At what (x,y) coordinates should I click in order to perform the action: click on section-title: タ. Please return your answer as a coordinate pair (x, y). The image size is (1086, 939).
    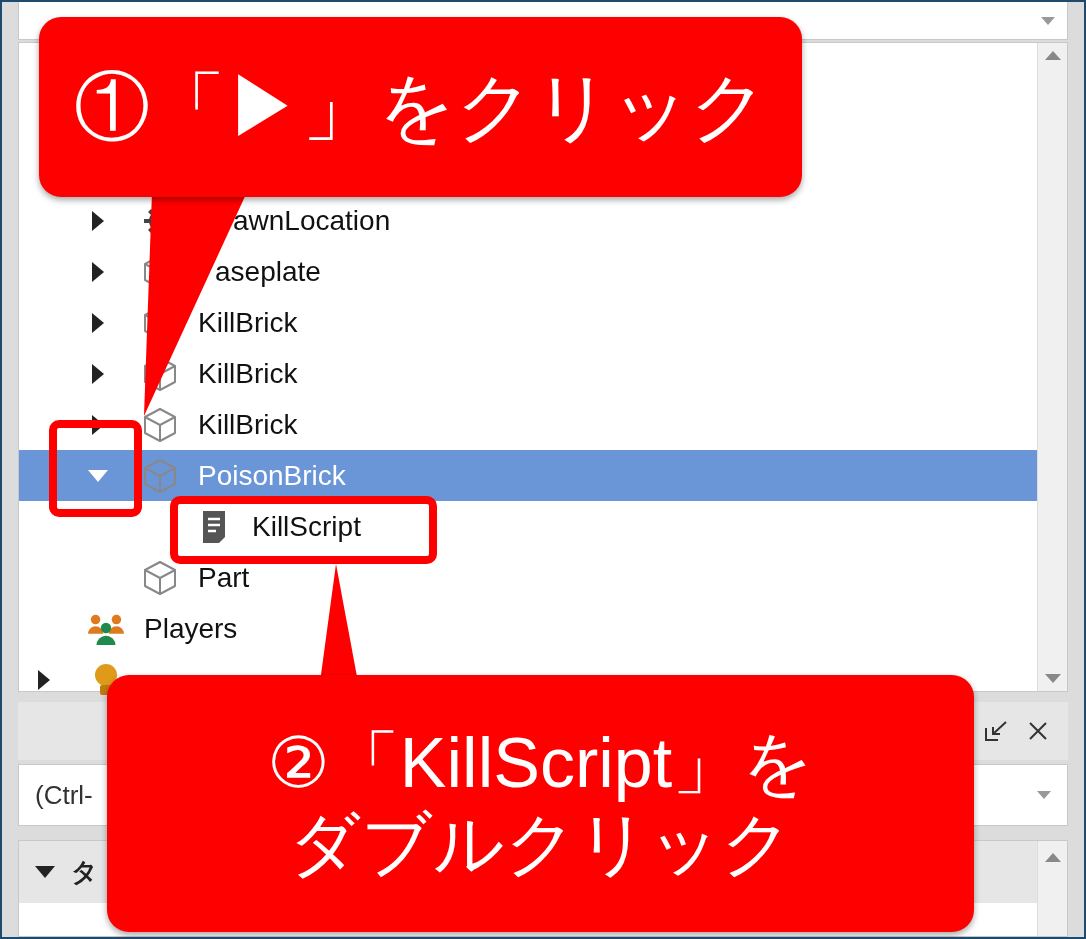
    Looking at the image, I should click on (84, 872).